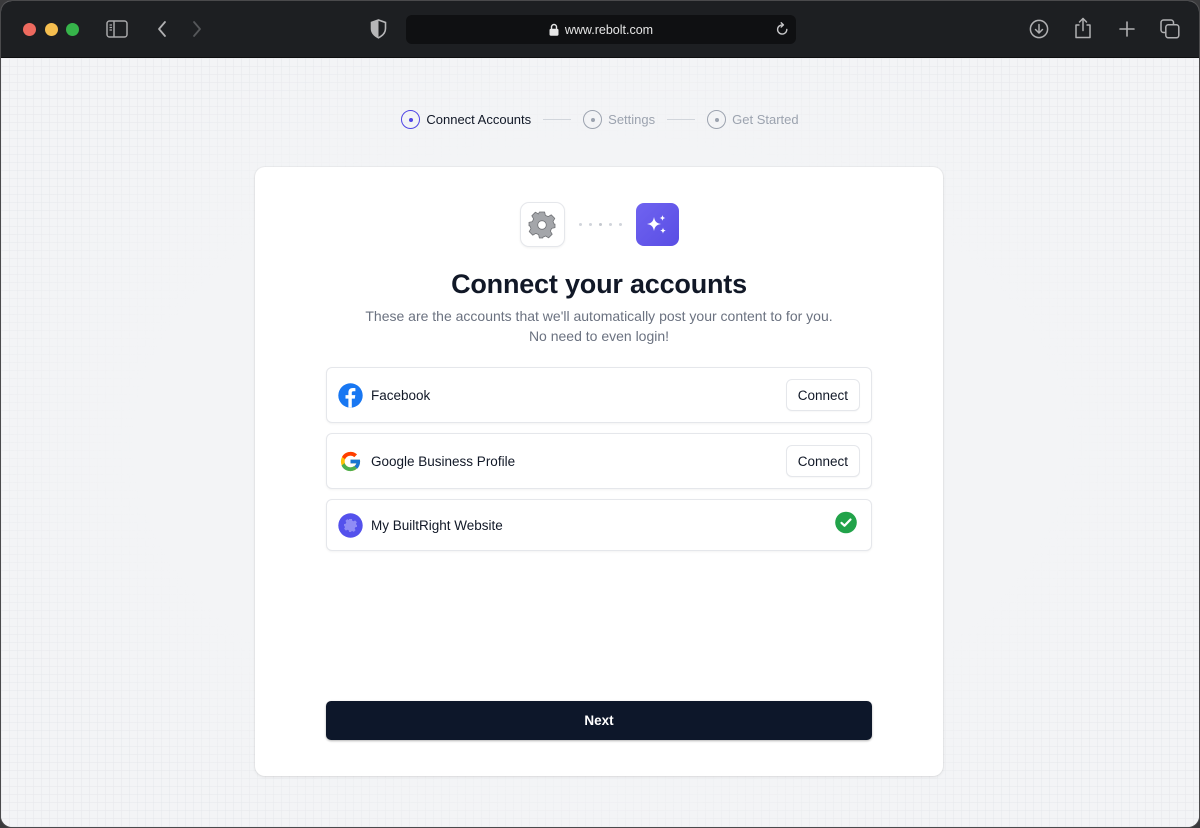 The image size is (1200, 828). What do you see at coordinates (1170, 29) in the screenshot?
I see `tabs-overview-icon` at bounding box center [1170, 29].